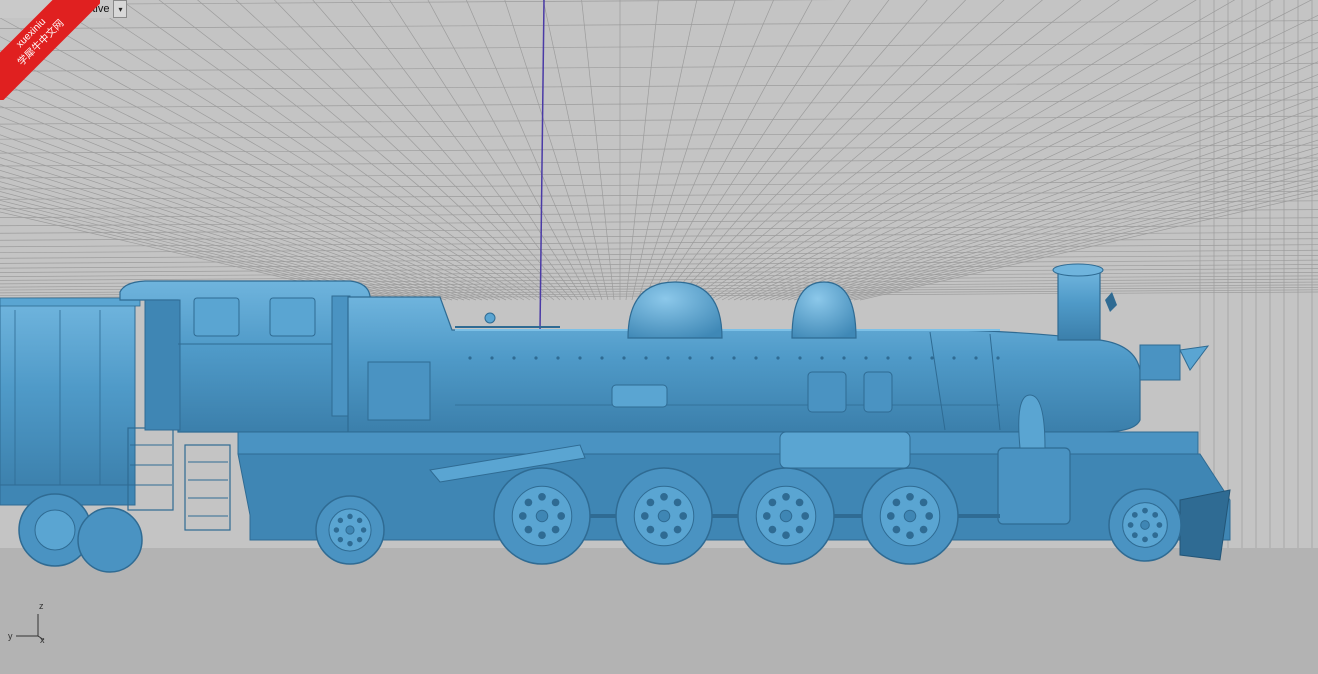 The height and width of the screenshot is (674, 1318). What do you see at coordinates (639, 396) in the screenshot?
I see `nameplate` at bounding box center [639, 396].